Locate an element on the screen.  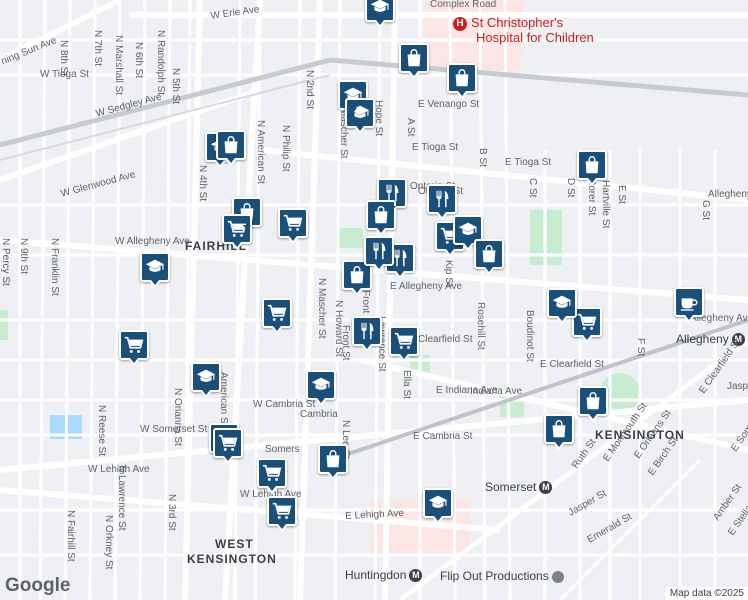
hospital-label: H St Christopher's is located at coordinates (508, 23).